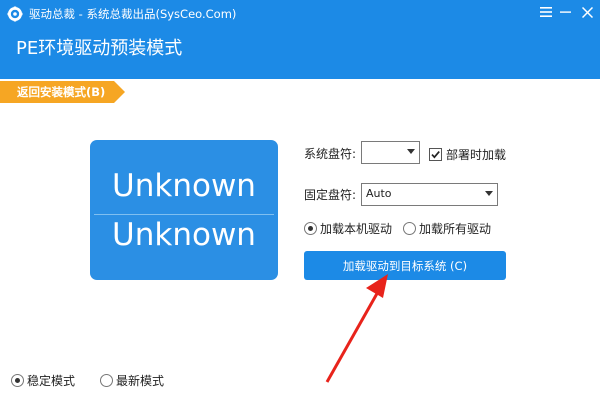  Describe the element at coordinates (51, 381) in the screenshot. I see `stable-mode-label: 稳定模式` at that location.